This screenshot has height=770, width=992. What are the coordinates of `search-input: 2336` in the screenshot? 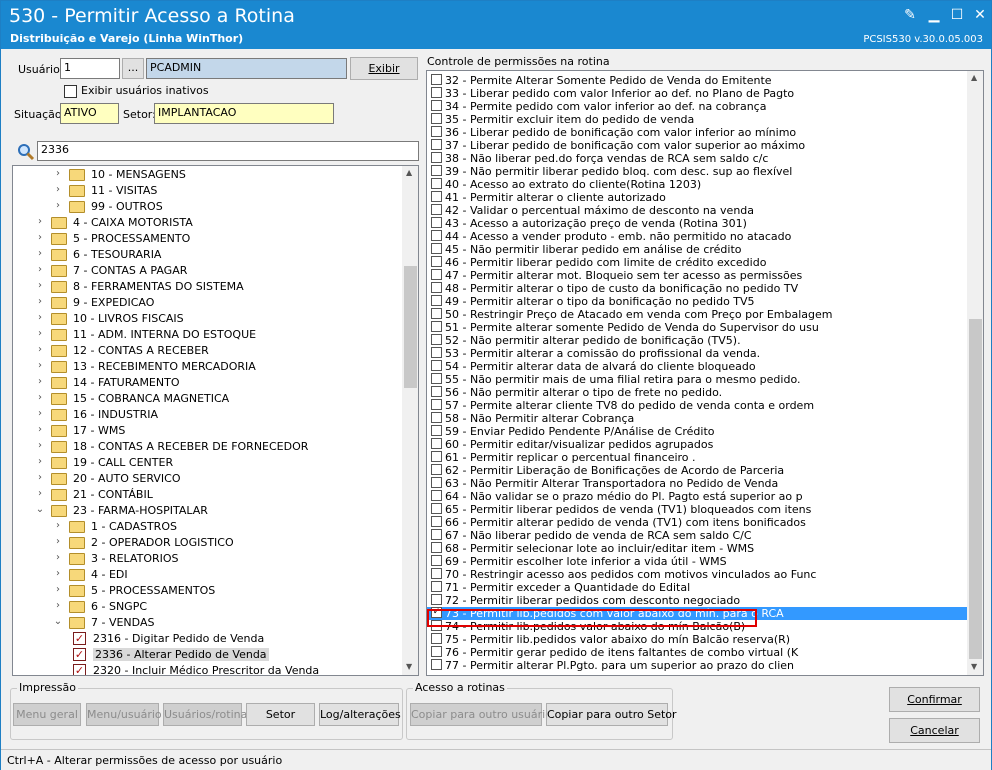 It's located at (228, 151).